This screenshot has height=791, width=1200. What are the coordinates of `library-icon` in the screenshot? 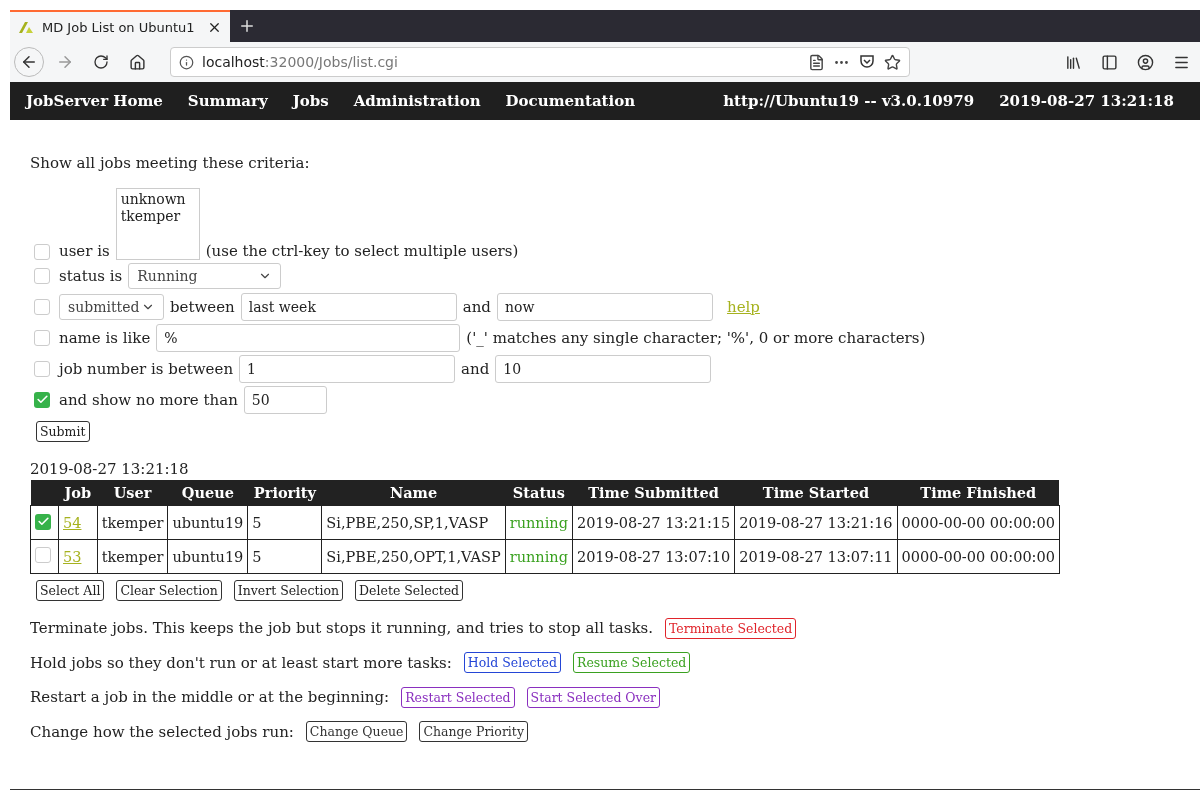 It's located at (1073, 62).